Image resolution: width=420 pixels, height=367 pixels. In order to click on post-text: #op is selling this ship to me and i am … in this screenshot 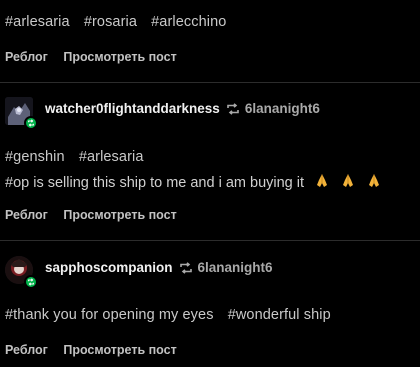, I will do `click(155, 183)`.